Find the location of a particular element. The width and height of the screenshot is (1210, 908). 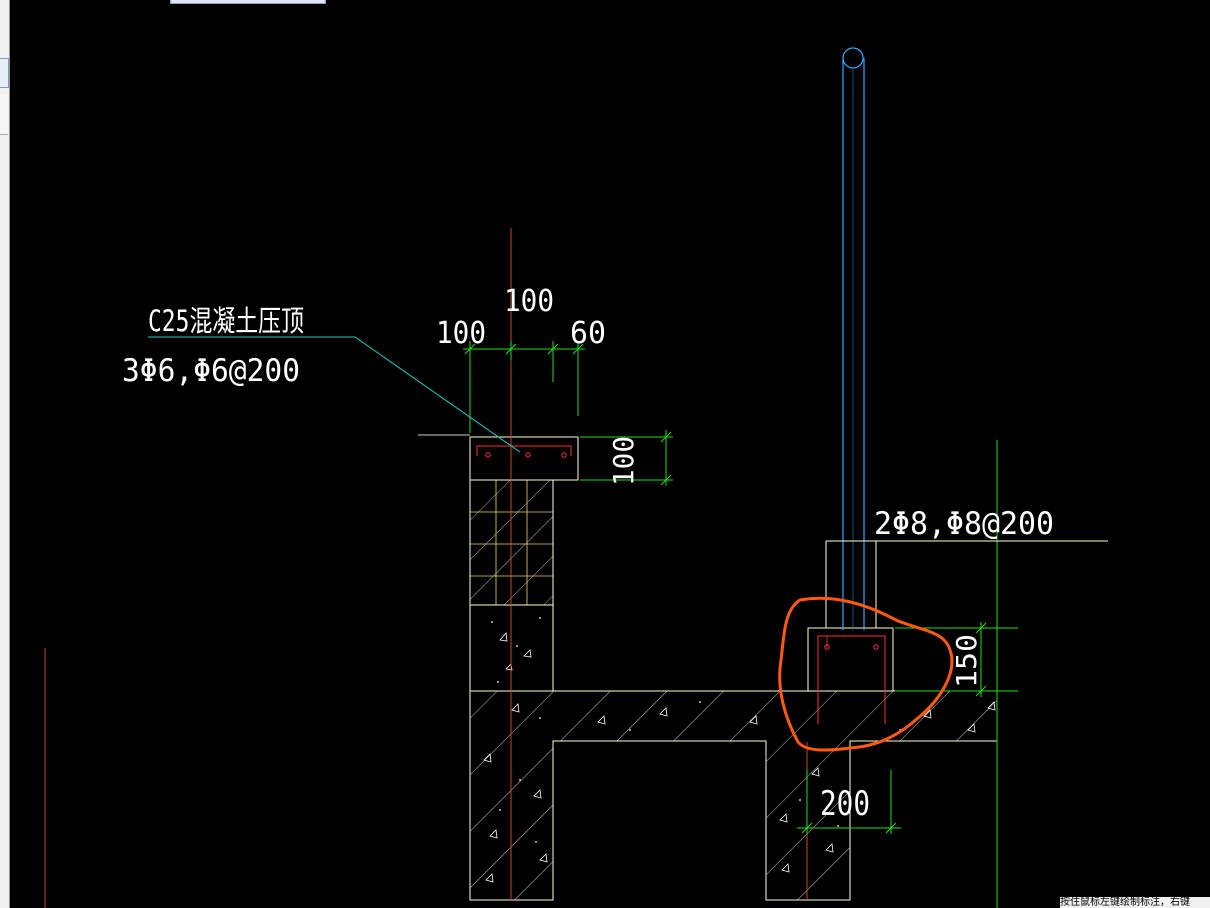

dim-top-center: 100 is located at coordinates (529, 301).